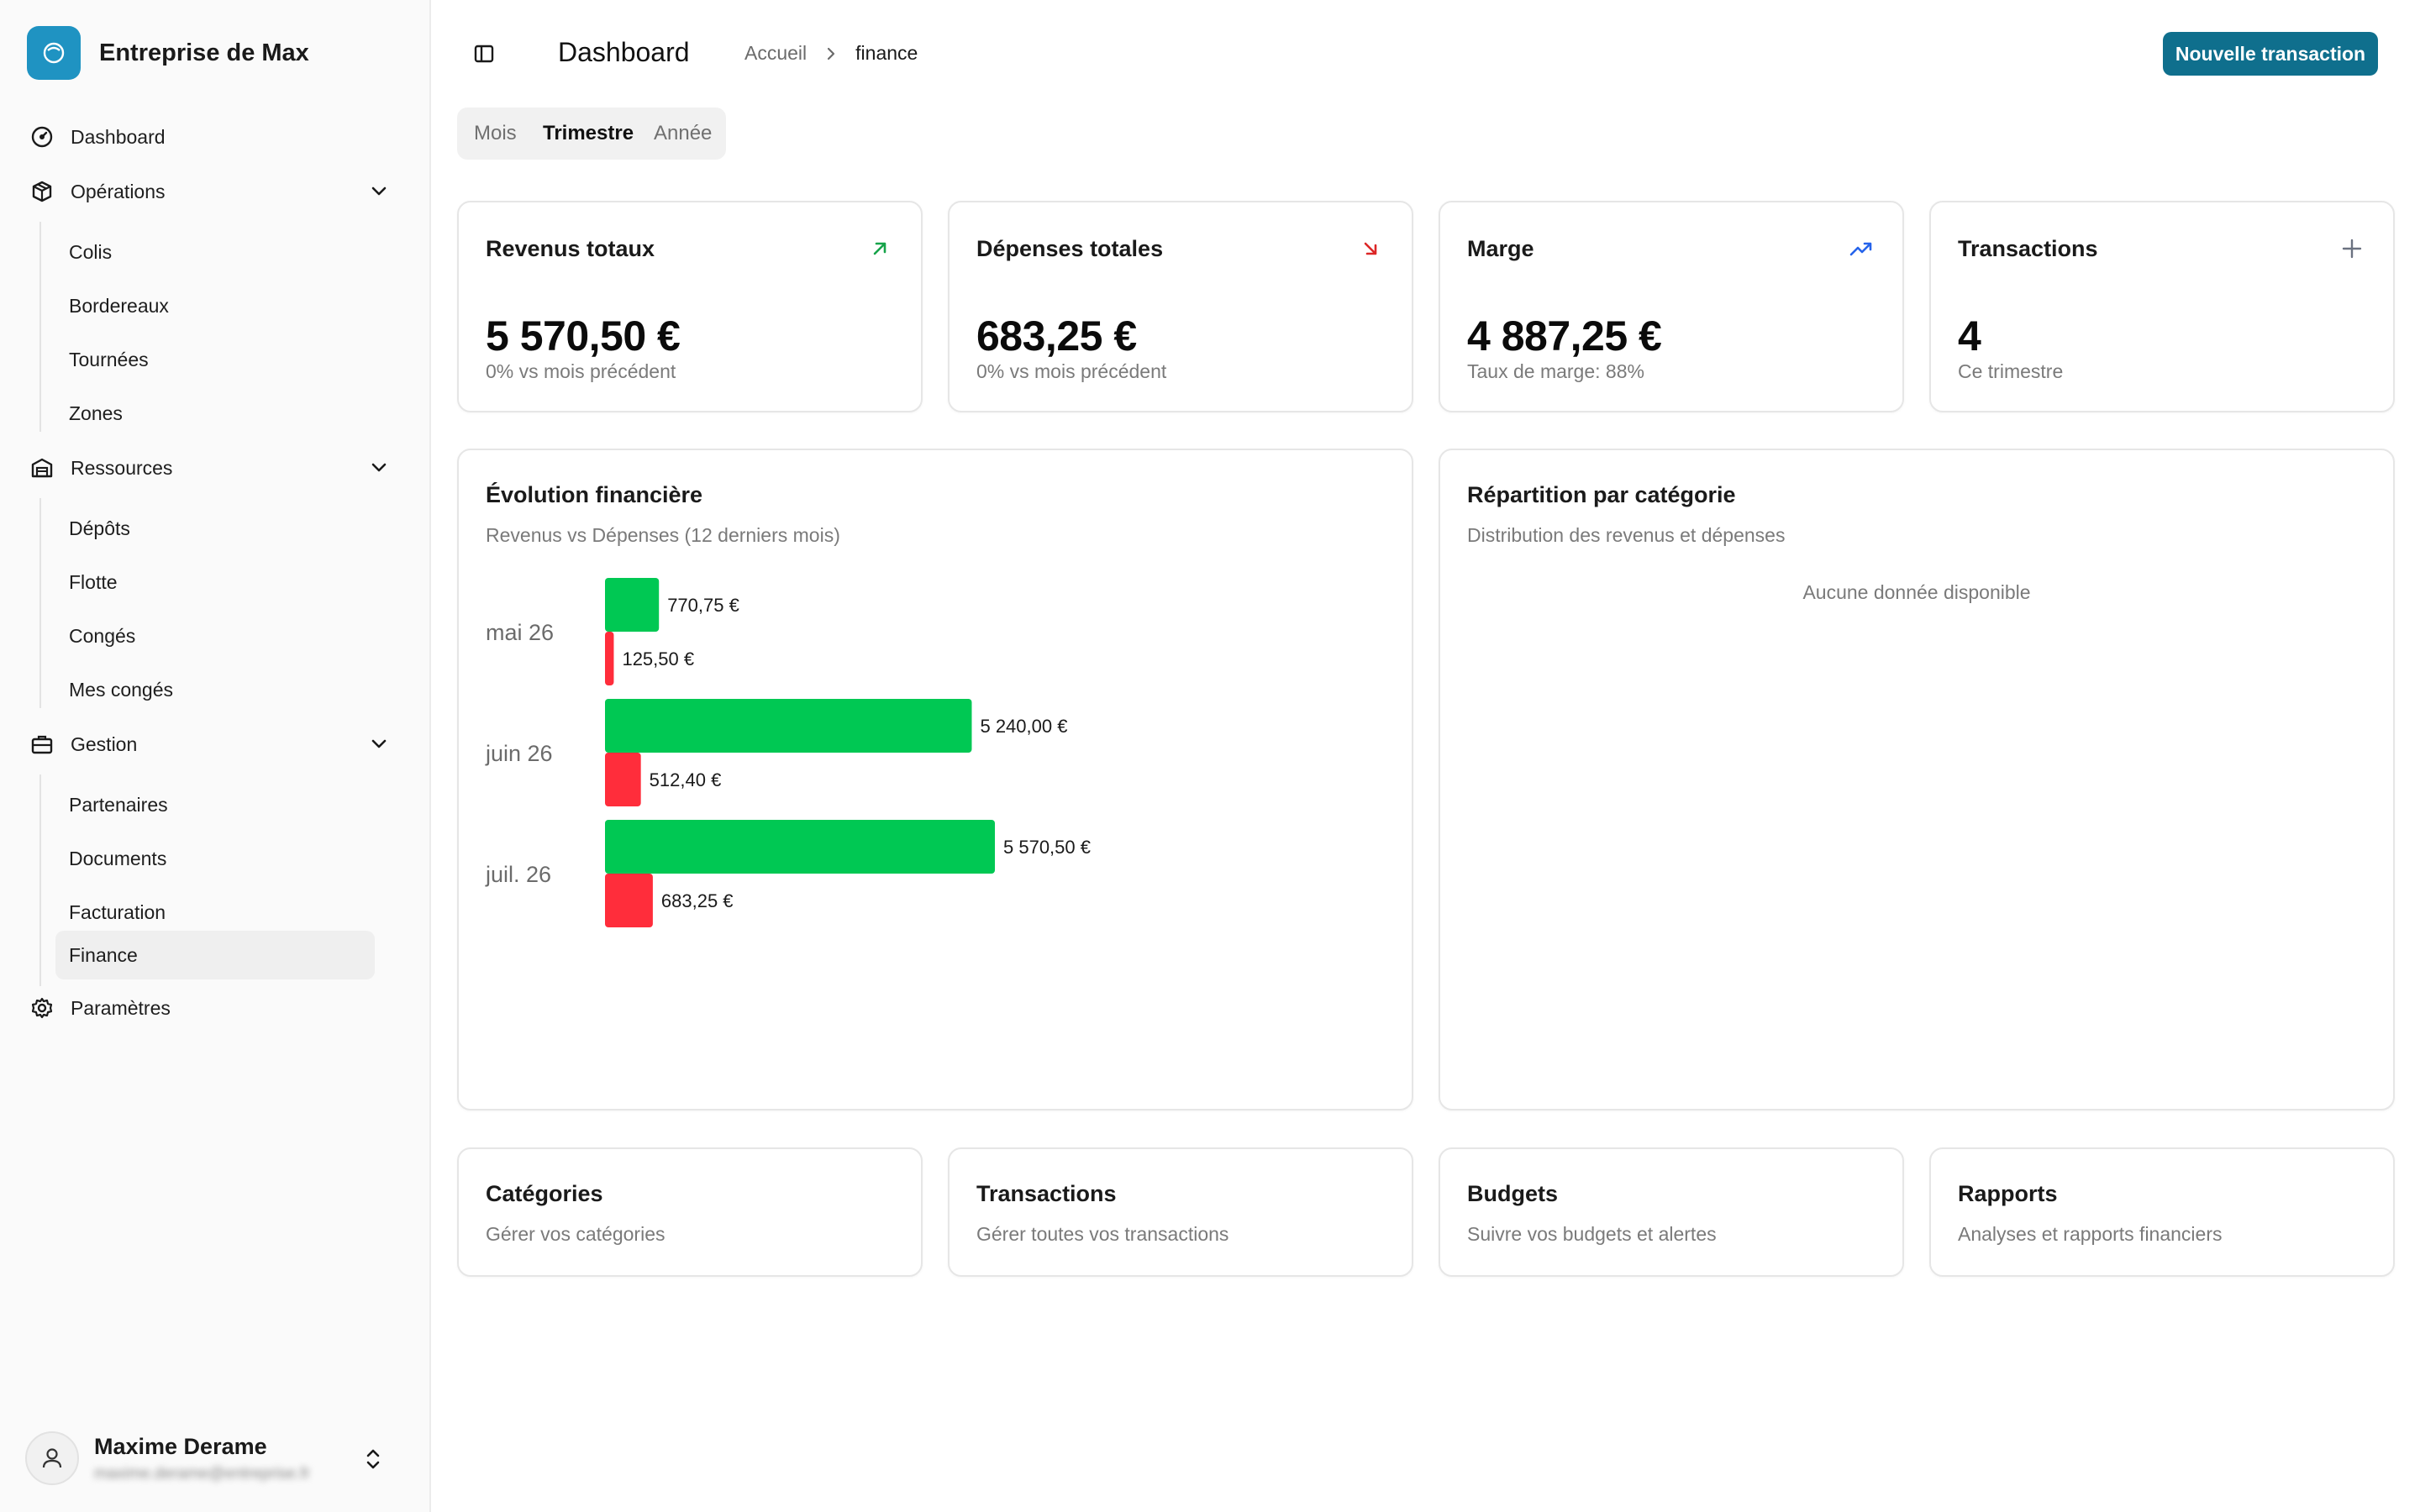  I want to click on sidebar-item-label: Flotte, so click(94, 581).